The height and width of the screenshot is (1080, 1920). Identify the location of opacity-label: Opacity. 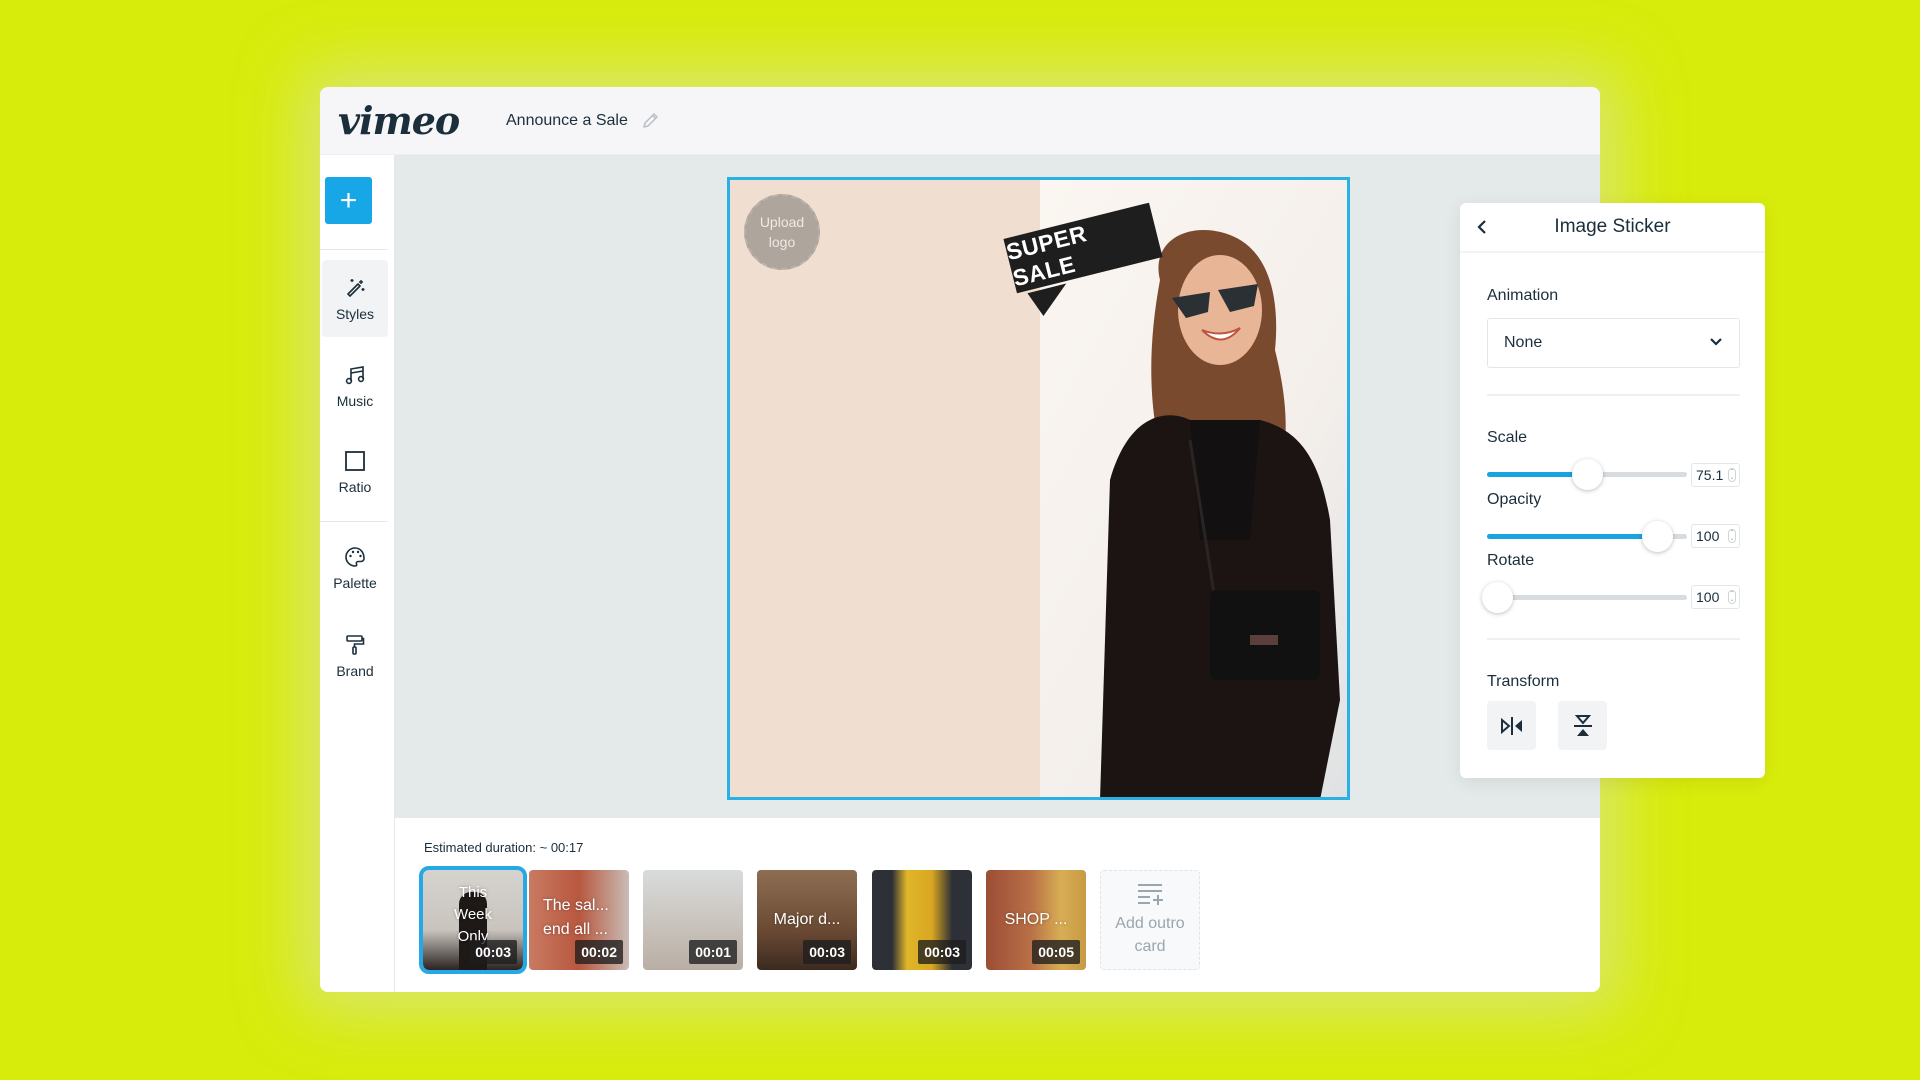
(1514, 499).